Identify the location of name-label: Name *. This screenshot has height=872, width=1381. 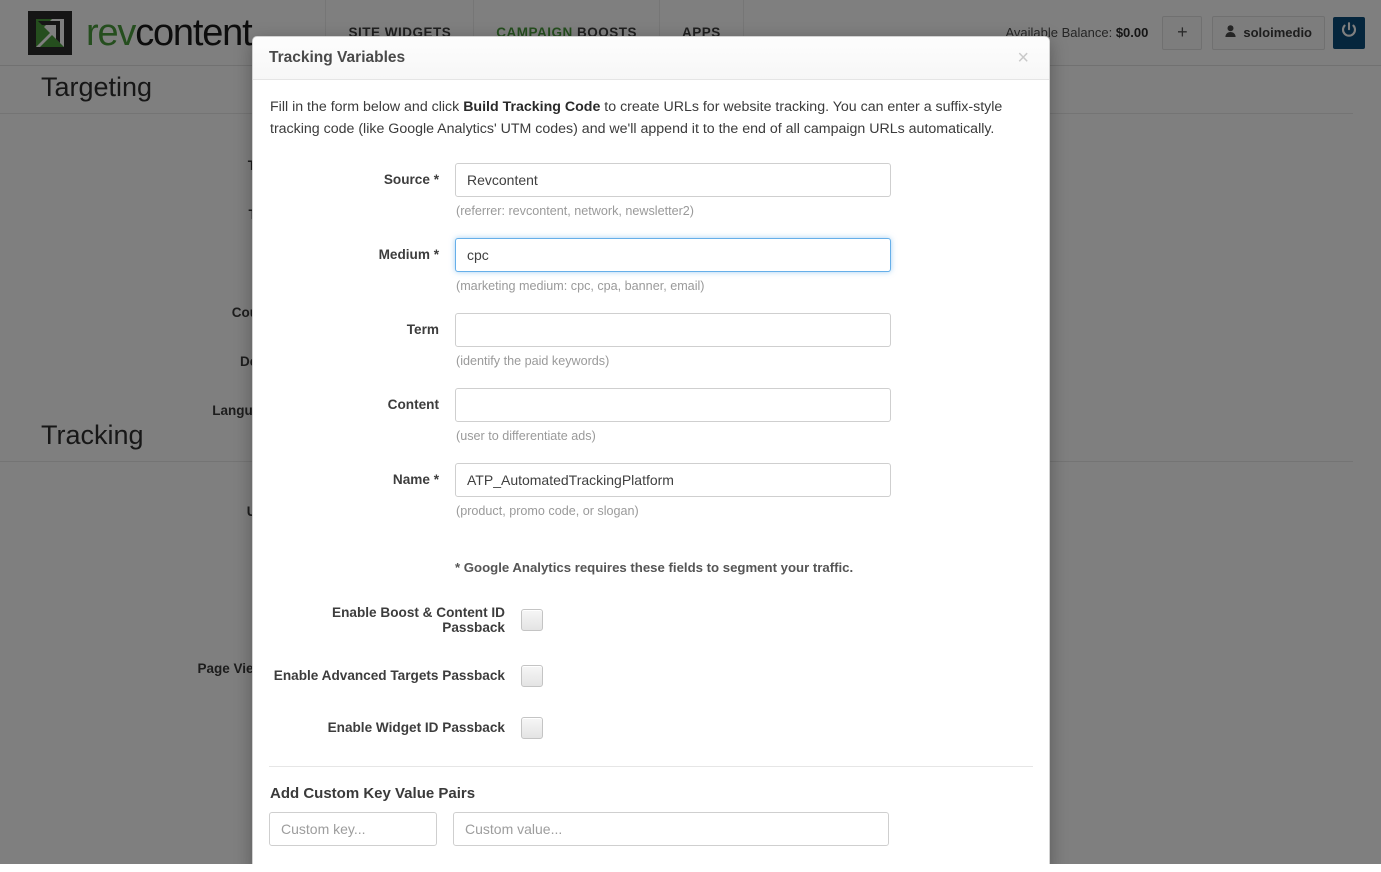
(415, 479).